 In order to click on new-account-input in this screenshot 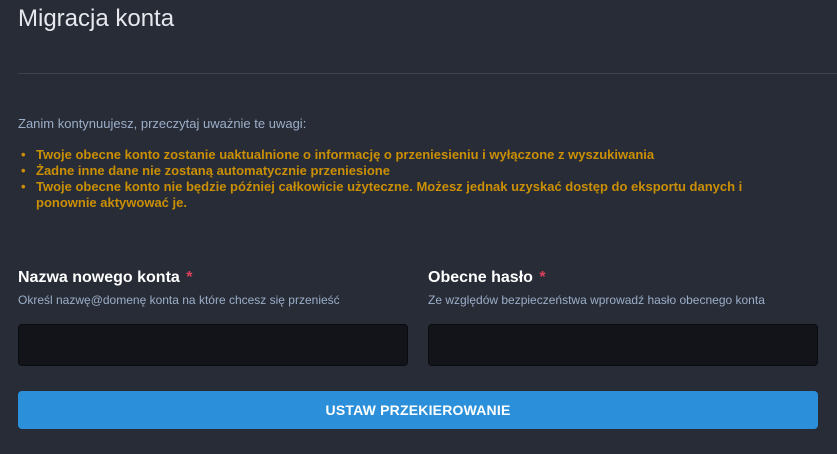, I will do `click(213, 345)`.